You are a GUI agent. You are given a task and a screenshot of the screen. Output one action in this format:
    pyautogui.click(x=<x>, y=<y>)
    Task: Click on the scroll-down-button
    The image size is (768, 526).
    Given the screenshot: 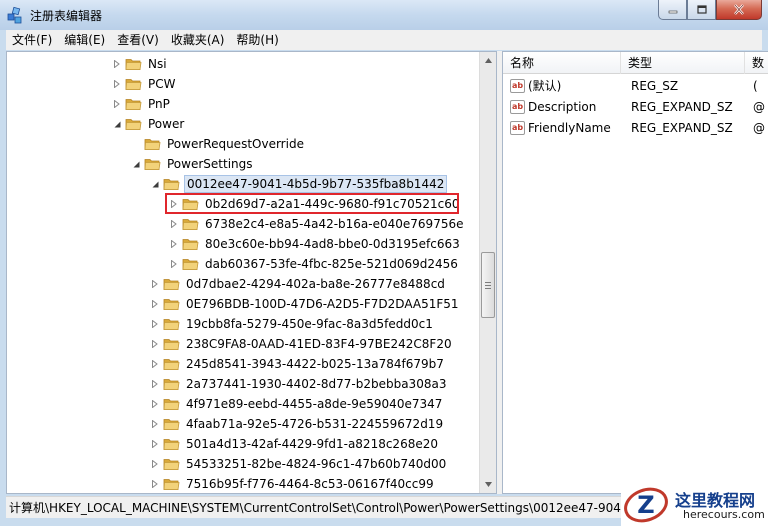 What is the action you would take?
    pyautogui.click(x=488, y=484)
    